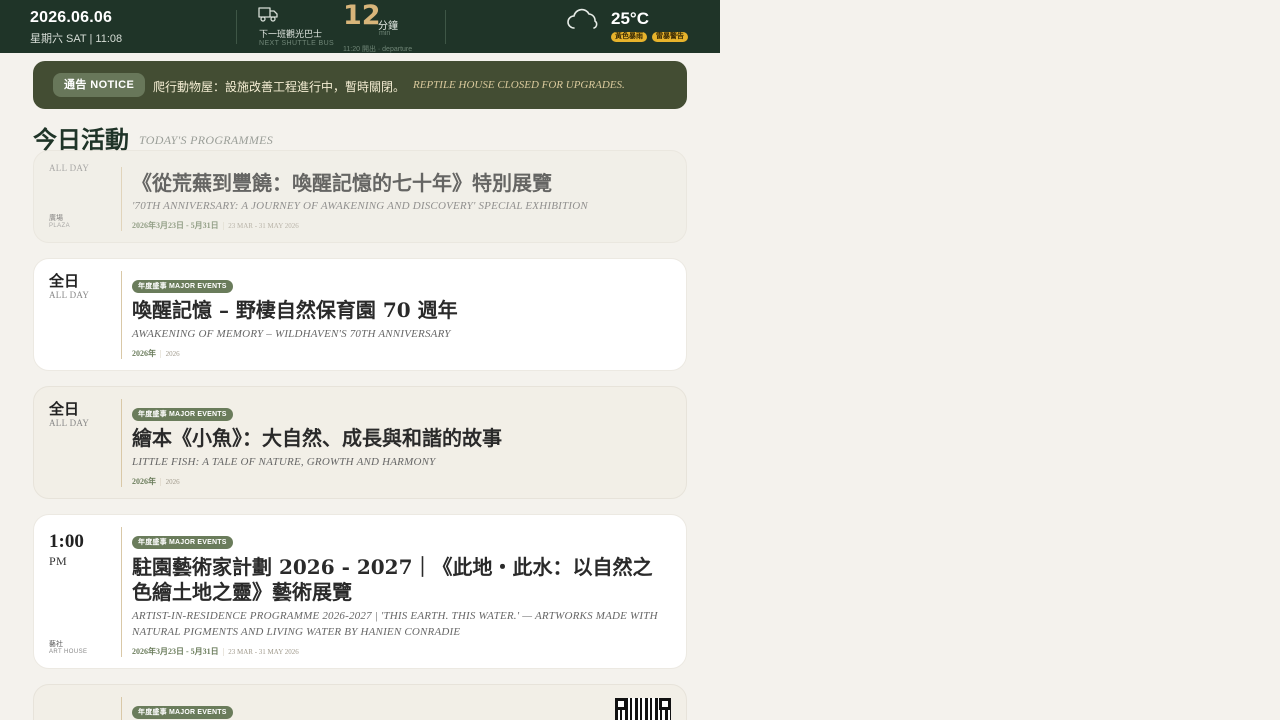 The height and width of the screenshot is (720, 1280). I want to click on section-subtitle: TODAY'S PROGRAMMES, so click(206, 140).